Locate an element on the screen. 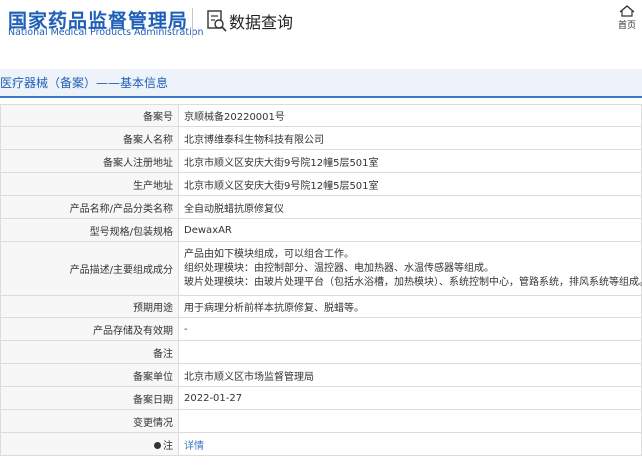 The height and width of the screenshot is (467, 642). field-value: - is located at coordinates (410, 329).